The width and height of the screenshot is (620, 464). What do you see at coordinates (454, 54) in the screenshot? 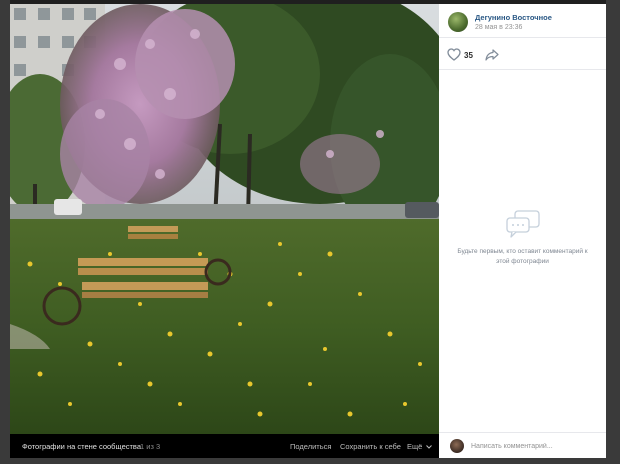
I see `heart-icon` at bounding box center [454, 54].